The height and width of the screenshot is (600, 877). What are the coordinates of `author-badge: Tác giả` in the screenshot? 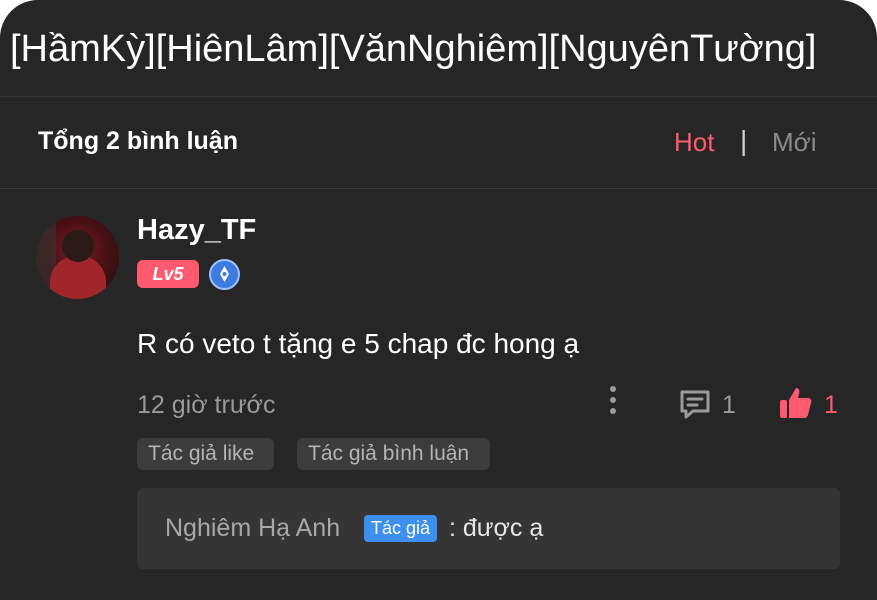 It's located at (401, 528).